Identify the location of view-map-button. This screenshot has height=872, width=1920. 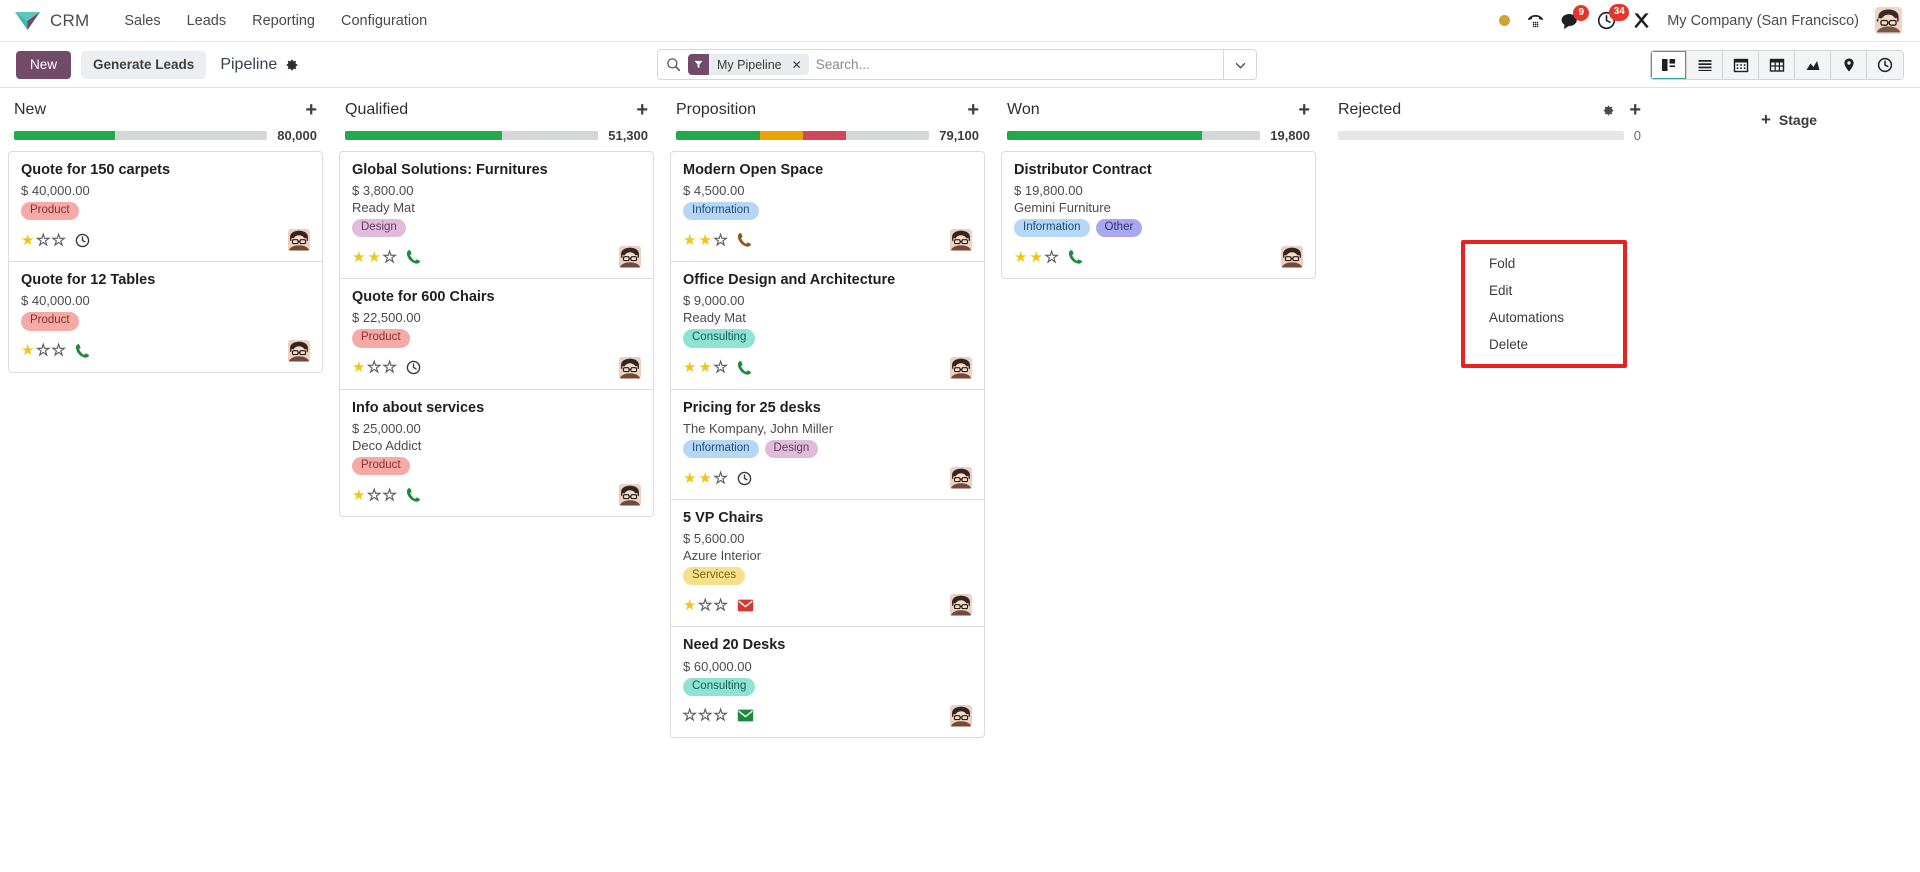
(1849, 64).